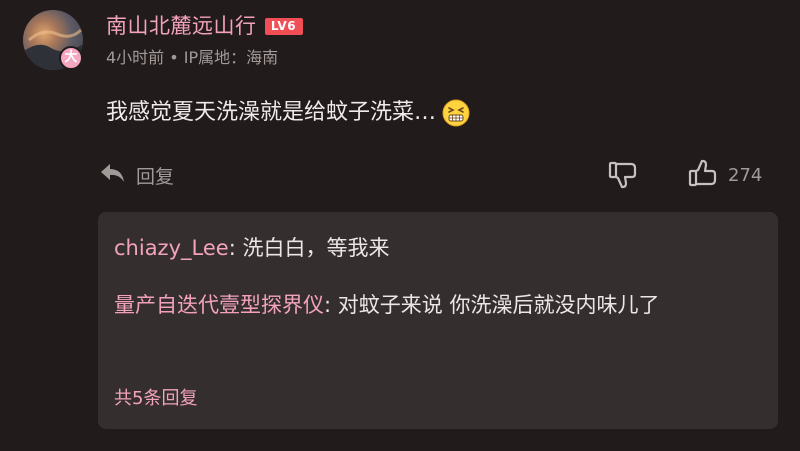  What do you see at coordinates (219, 305) in the screenshot?
I see `reply-username: 量产自迭代壹型探界仪` at bounding box center [219, 305].